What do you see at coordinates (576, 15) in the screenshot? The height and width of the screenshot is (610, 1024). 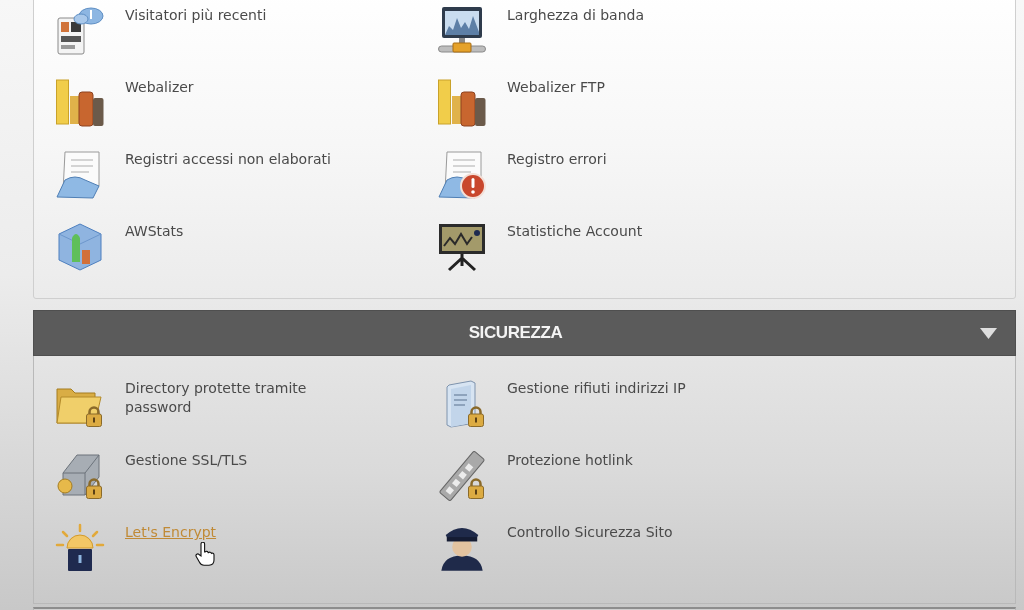 I see `tool-link: Larghezza di banda` at bounding box center [576, 15].